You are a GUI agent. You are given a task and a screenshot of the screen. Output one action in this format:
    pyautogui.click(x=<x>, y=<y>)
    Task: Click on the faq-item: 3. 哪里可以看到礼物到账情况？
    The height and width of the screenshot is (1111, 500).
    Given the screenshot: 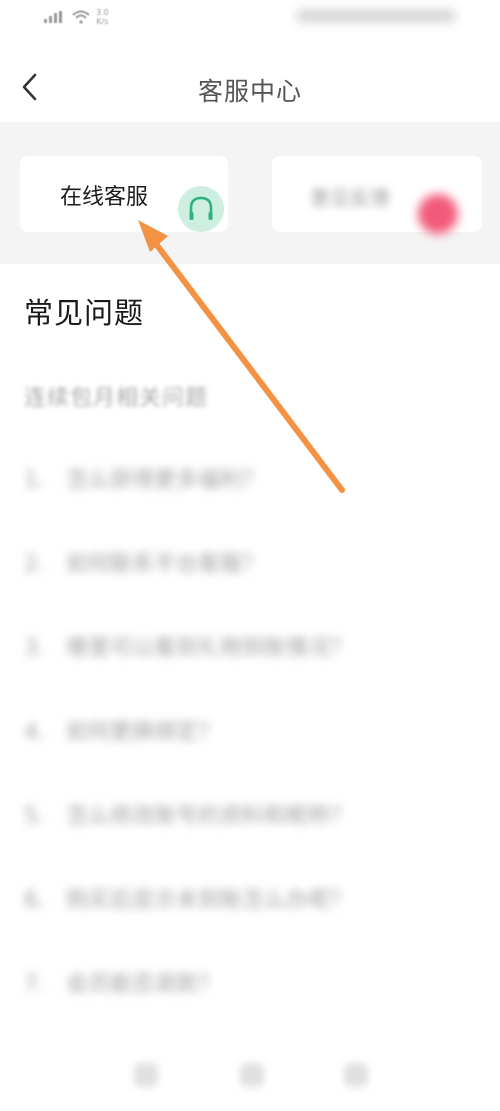 What is the action you would take?
    pyautogui.click(x=188, y=650)
    